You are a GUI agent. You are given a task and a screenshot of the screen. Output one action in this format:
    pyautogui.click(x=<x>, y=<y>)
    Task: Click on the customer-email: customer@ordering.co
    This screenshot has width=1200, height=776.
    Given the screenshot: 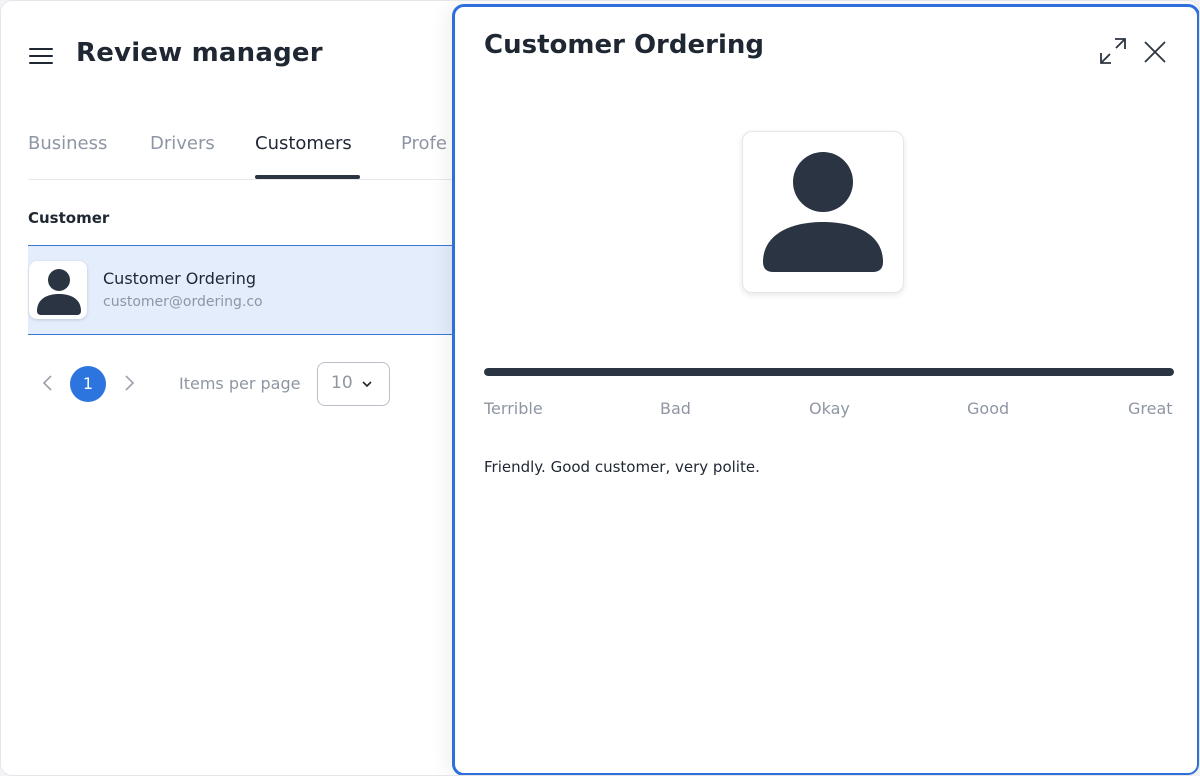 What is the action you would take?
    pyautogui.click(x=183, y=302)
    